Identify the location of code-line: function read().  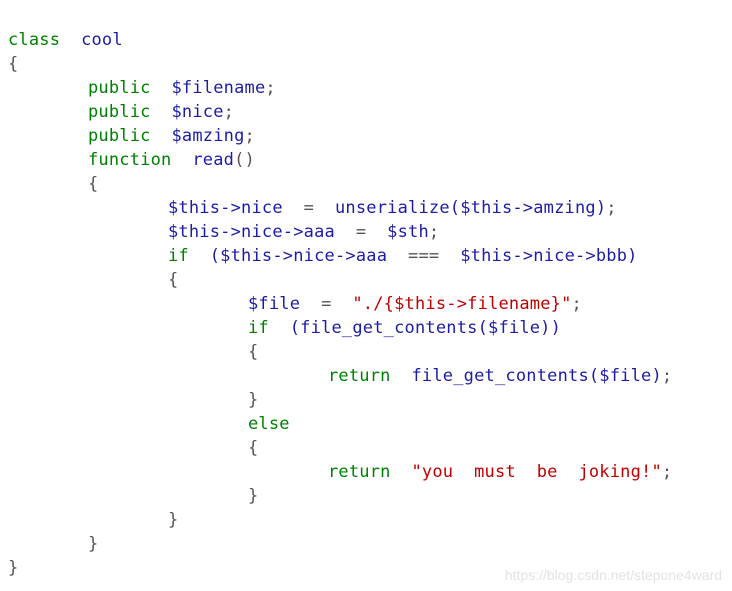
(171, 160).